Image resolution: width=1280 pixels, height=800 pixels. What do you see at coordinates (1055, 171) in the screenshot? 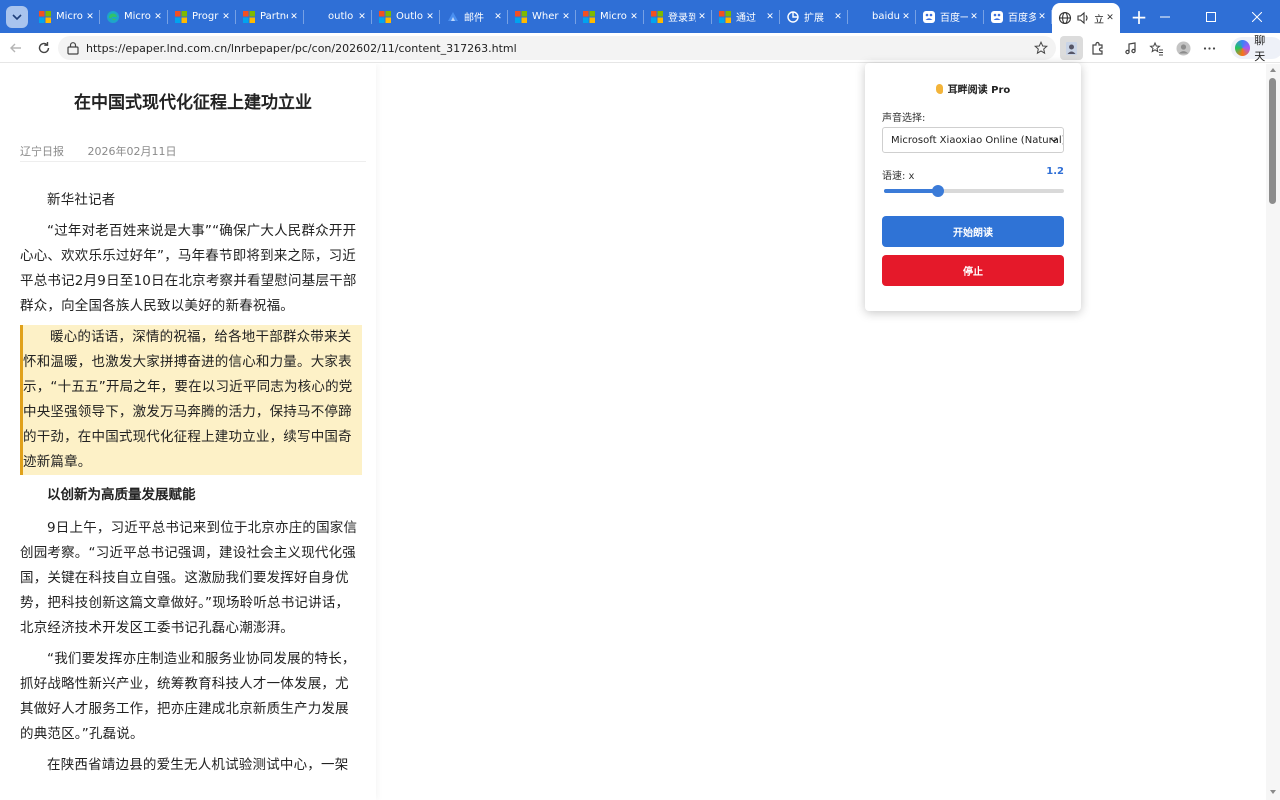
I see `rate-value: 1.2` at bounding box center [1055, 171].